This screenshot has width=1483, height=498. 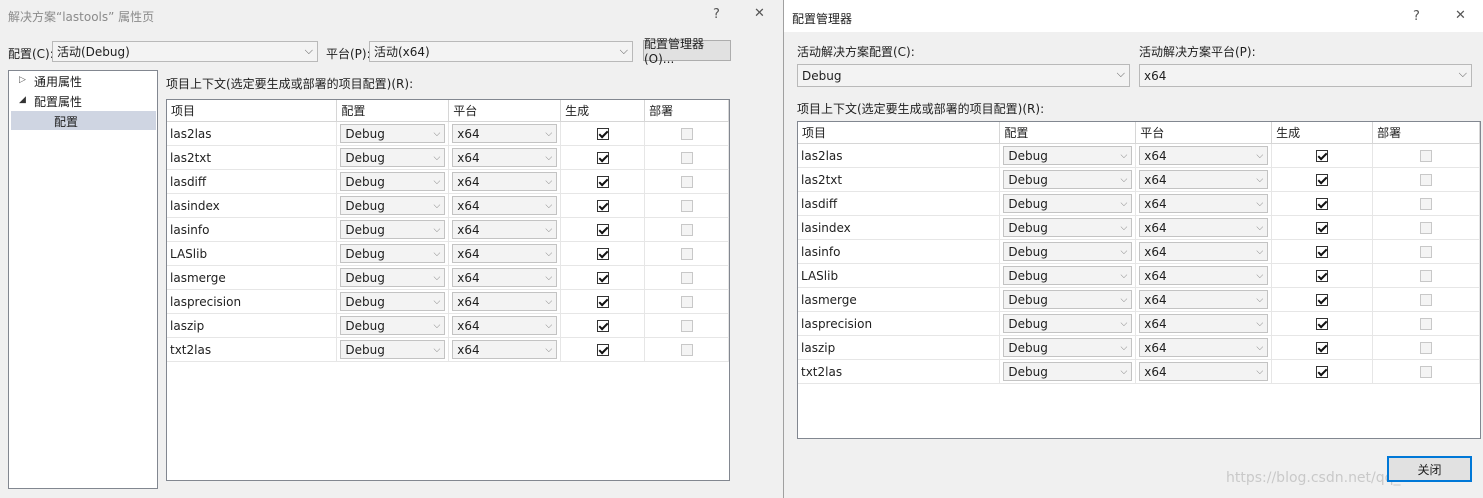 I want to click on tree-item-config-properties: 配置属性, so click(x=58, y=101).